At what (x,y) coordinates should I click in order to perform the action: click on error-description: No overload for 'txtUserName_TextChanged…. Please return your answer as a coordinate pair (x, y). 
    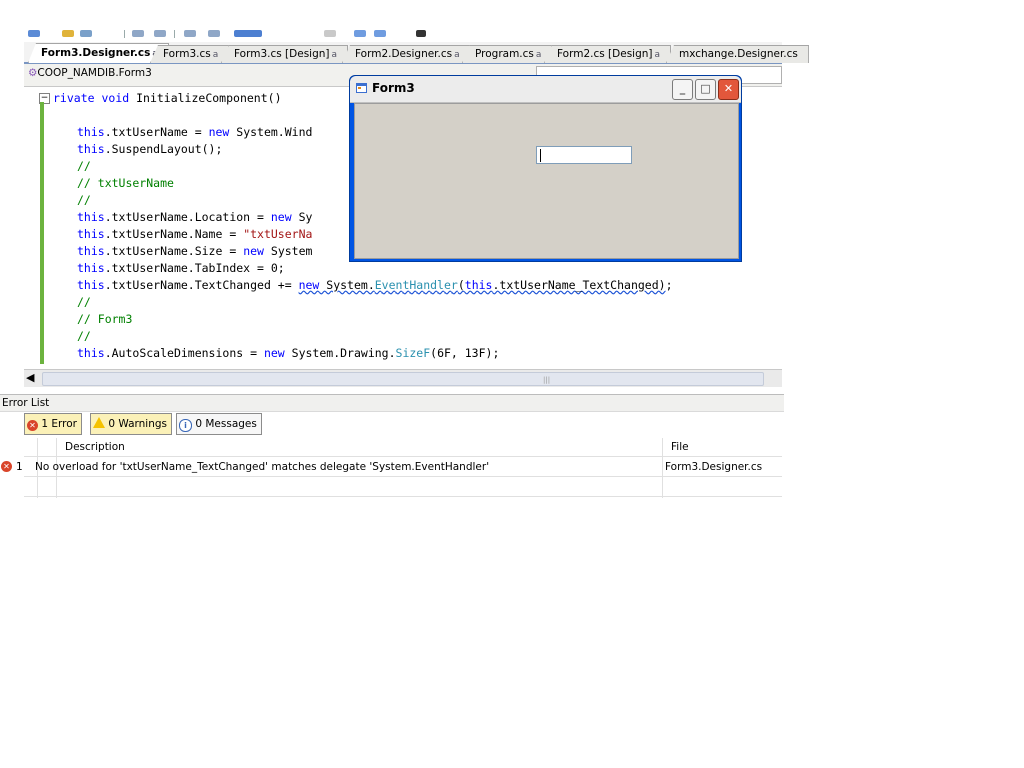
    Looking at the image, I should click on (262, 467).